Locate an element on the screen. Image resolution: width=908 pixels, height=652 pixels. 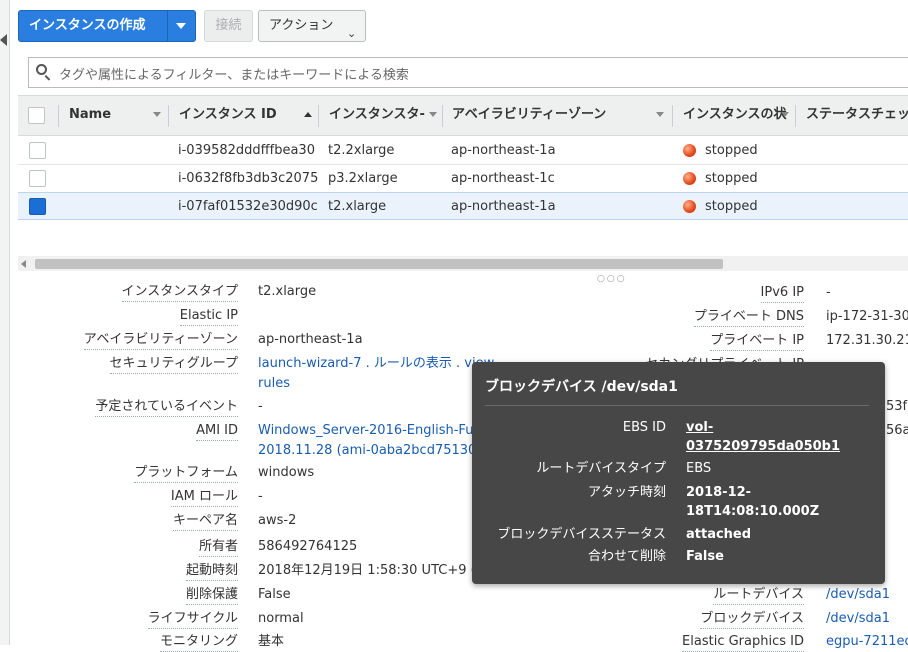
elastic-graphics-link: egpu-7211ed3 is located at coordinates (867, 642).